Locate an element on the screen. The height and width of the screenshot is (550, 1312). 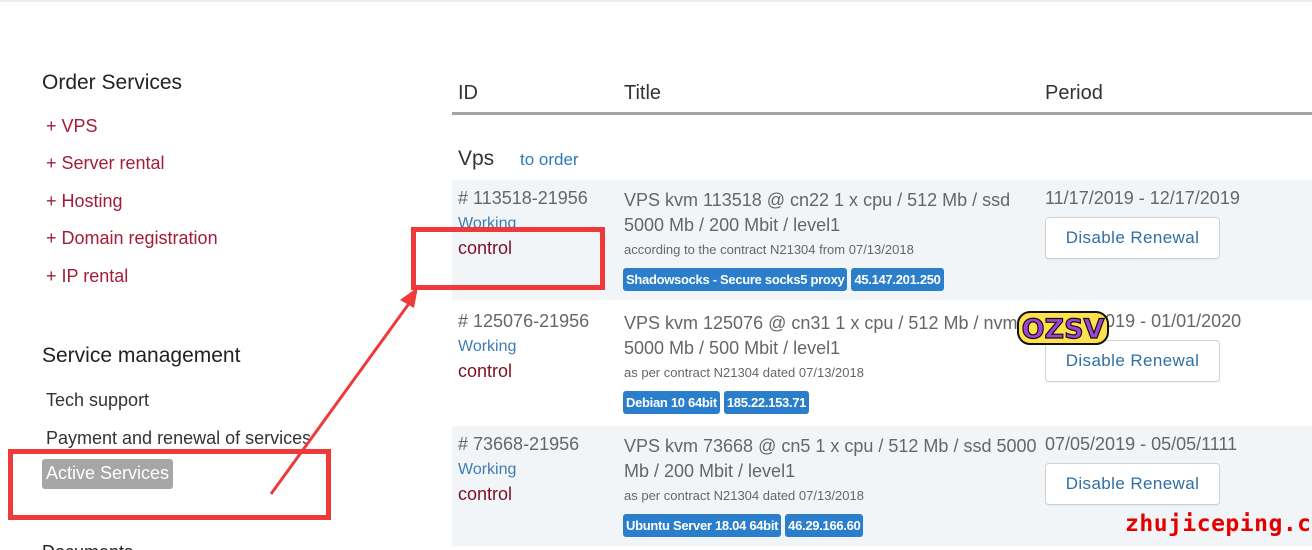
ozsv-stamp-logo: OZSV is located at coordinates (1063, 328).